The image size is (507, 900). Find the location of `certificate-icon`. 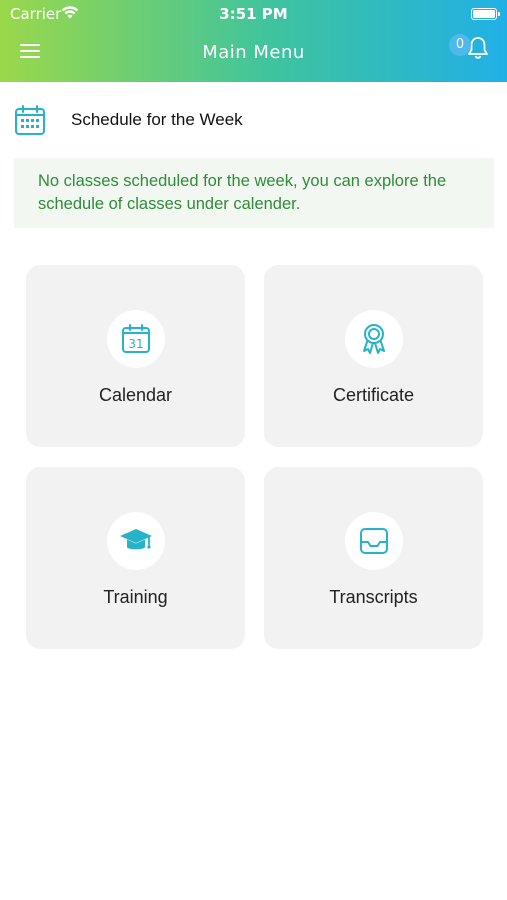

certificate-icon is located at coordinates (373, 339).